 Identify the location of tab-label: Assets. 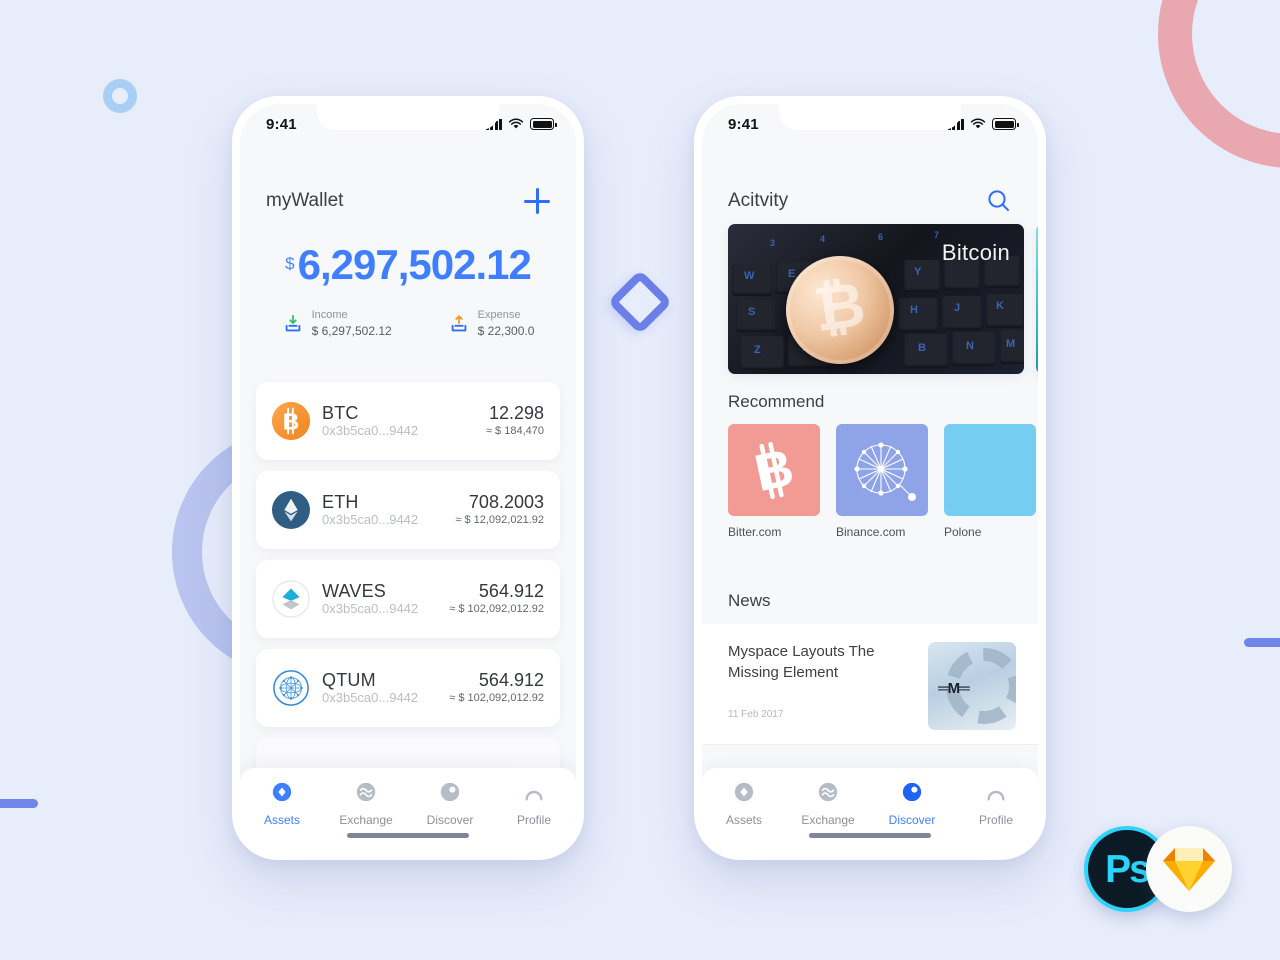
(281, 820).